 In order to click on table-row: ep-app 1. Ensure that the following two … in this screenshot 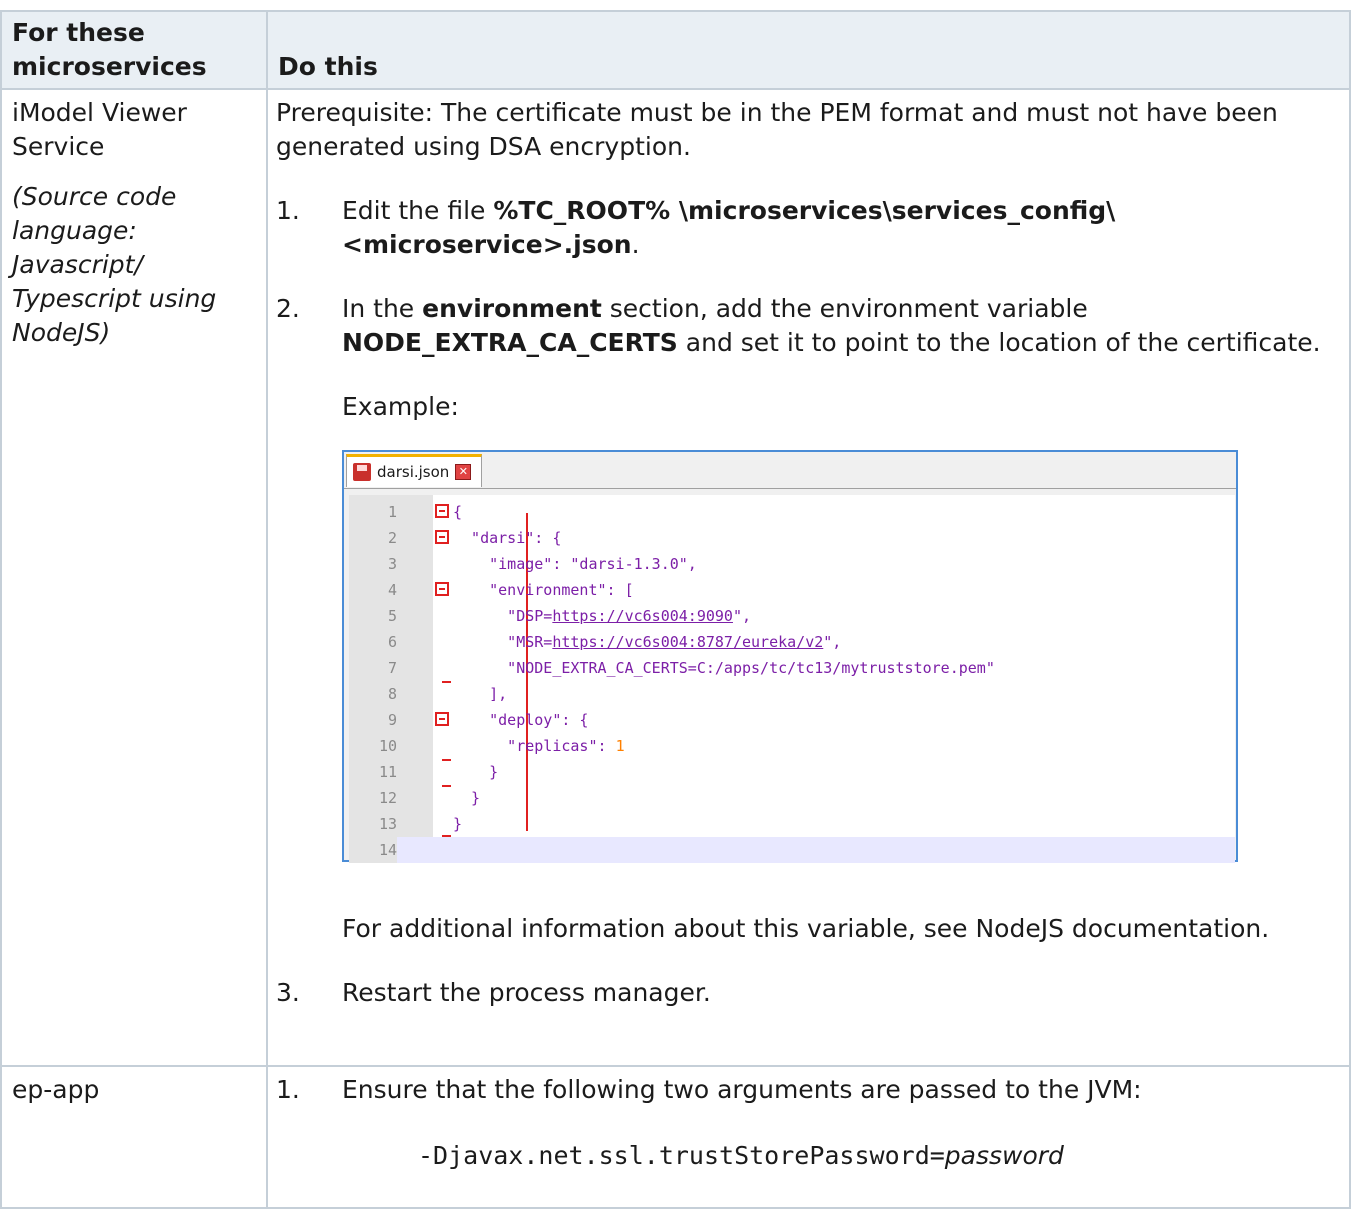, I will do `click(675, 1137)`.